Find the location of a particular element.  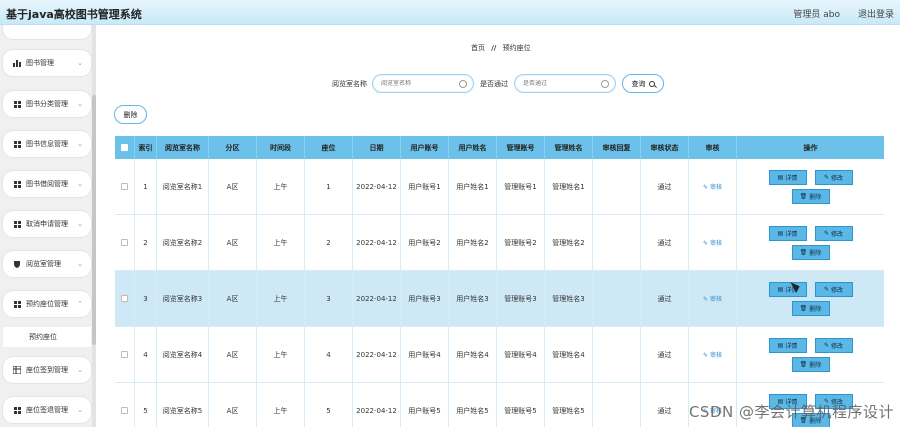

sidebar-item-reading-room: 阅览室管理 ⌄ is located at coordinates (47, 264).